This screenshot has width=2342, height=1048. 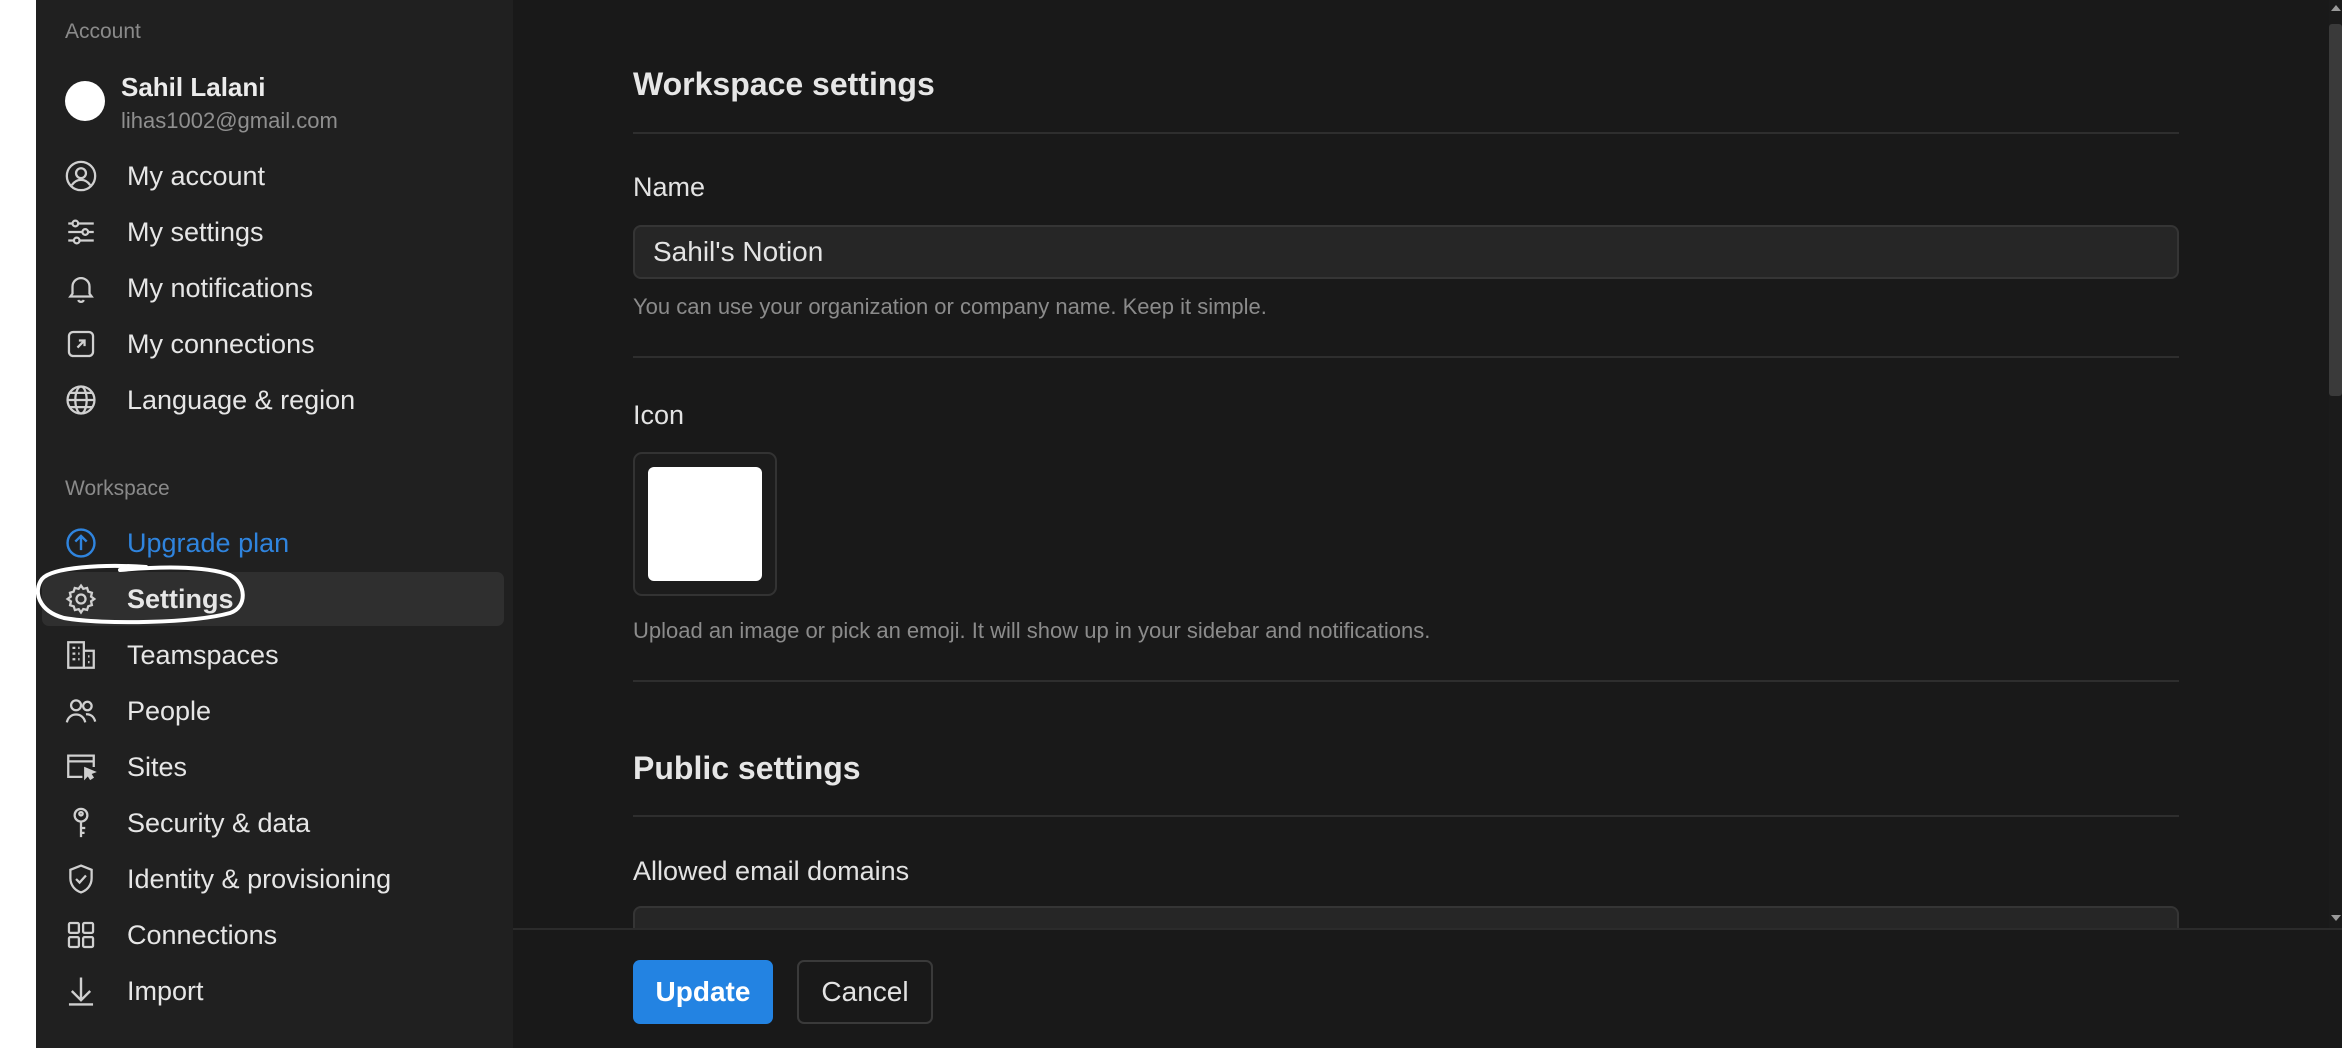 What do you see at coordinates (703, 992) in the screenshot?
I see `update-button: Update` at bounding box center [703, 992].